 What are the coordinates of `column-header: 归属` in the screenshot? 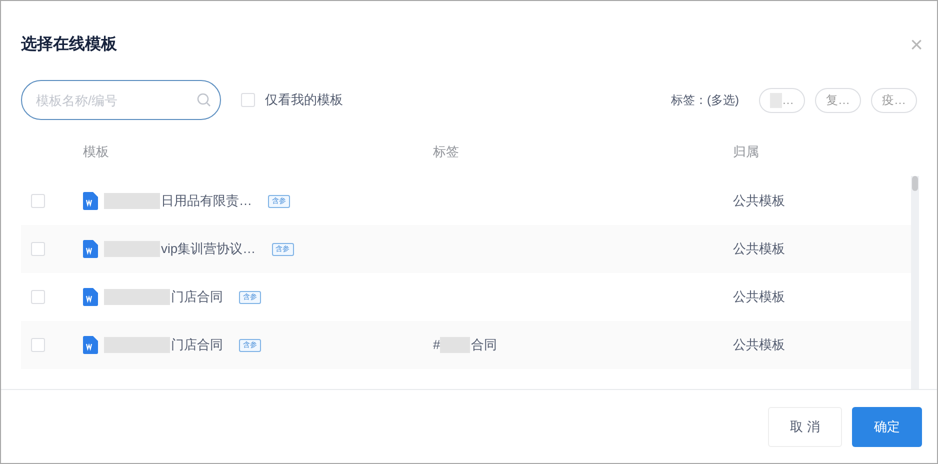 It's located at (746, 152).